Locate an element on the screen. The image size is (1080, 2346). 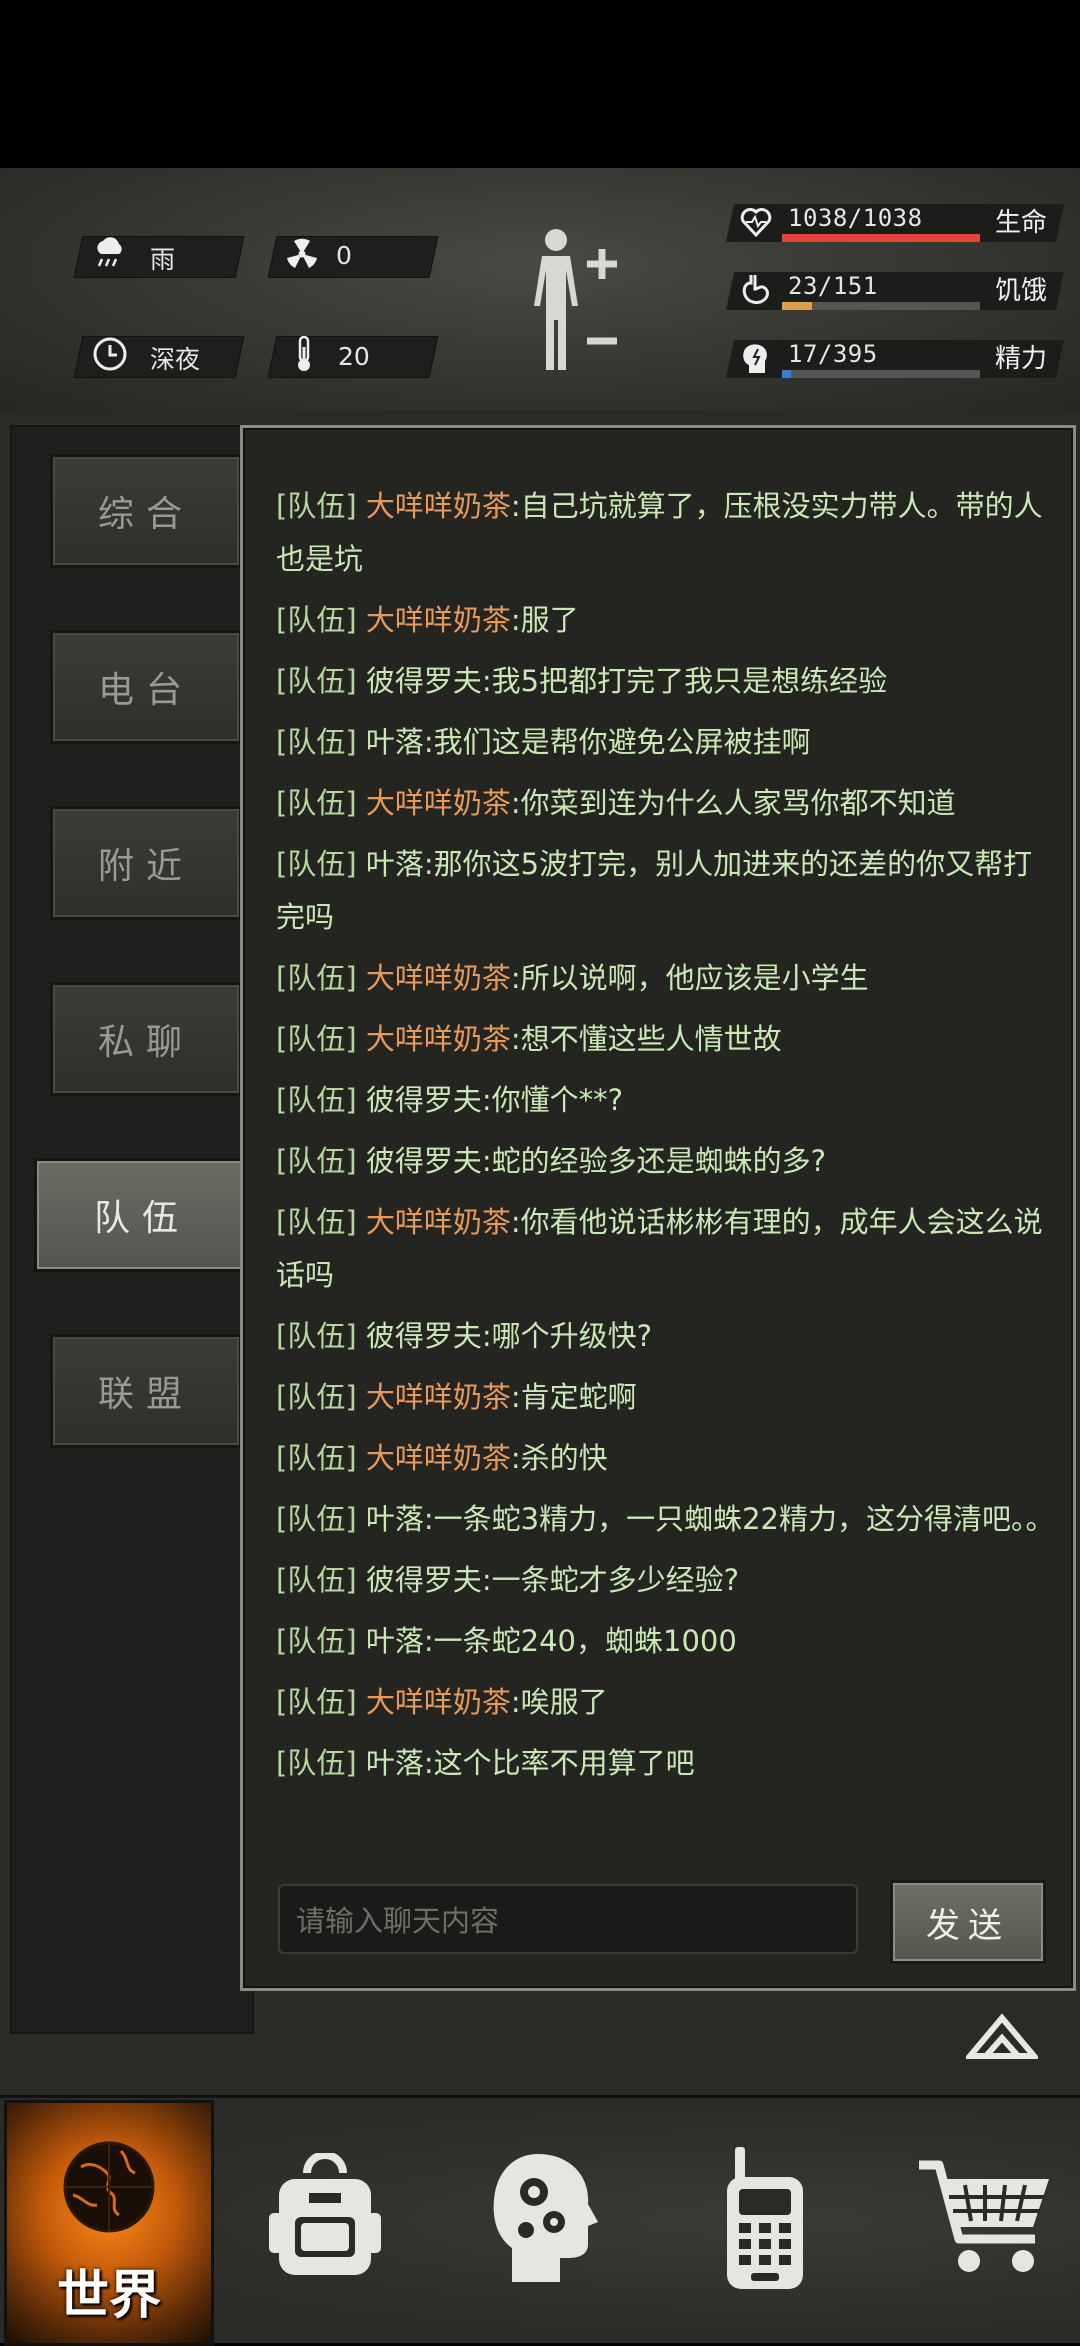
nav-radio is located at coordinates (765, 2220).